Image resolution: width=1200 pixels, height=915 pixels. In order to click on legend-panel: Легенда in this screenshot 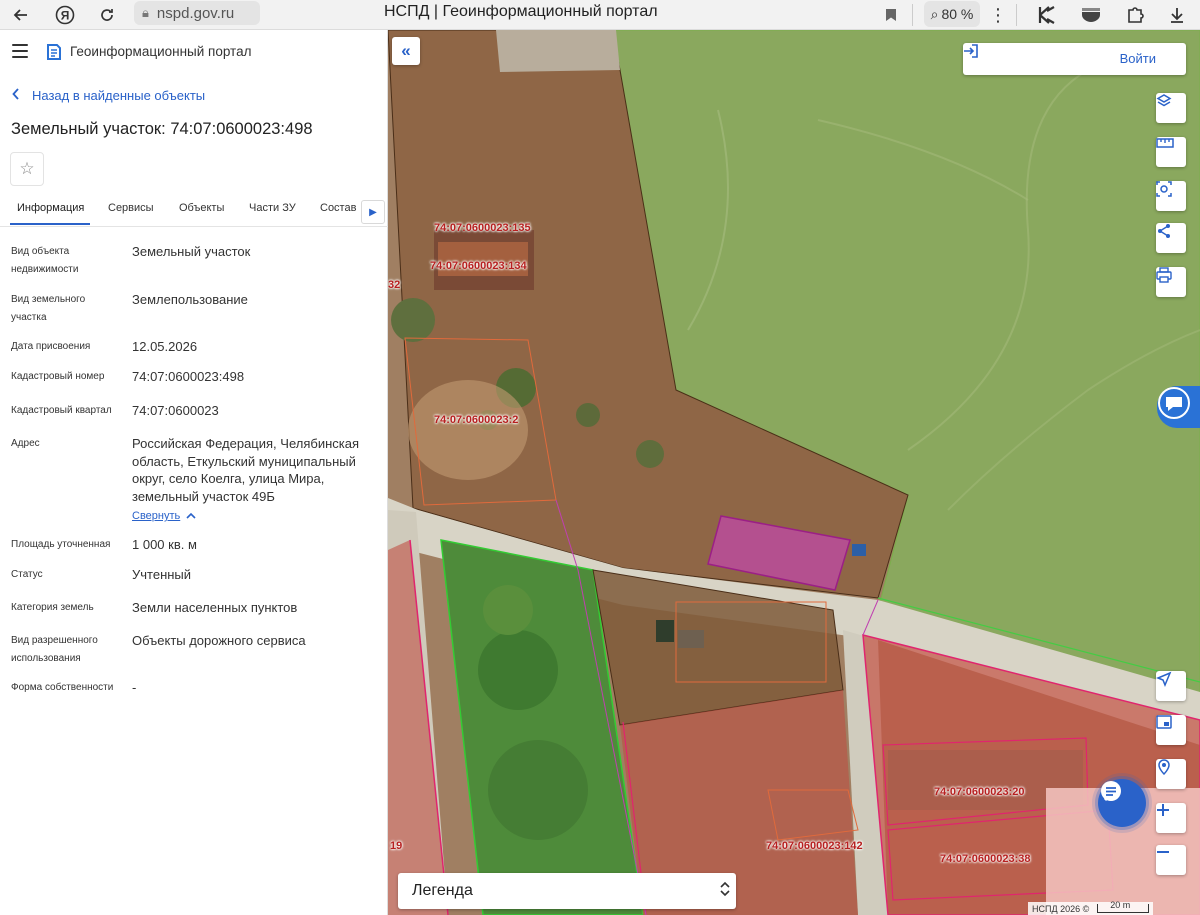, I will do `click(567, 891)`.